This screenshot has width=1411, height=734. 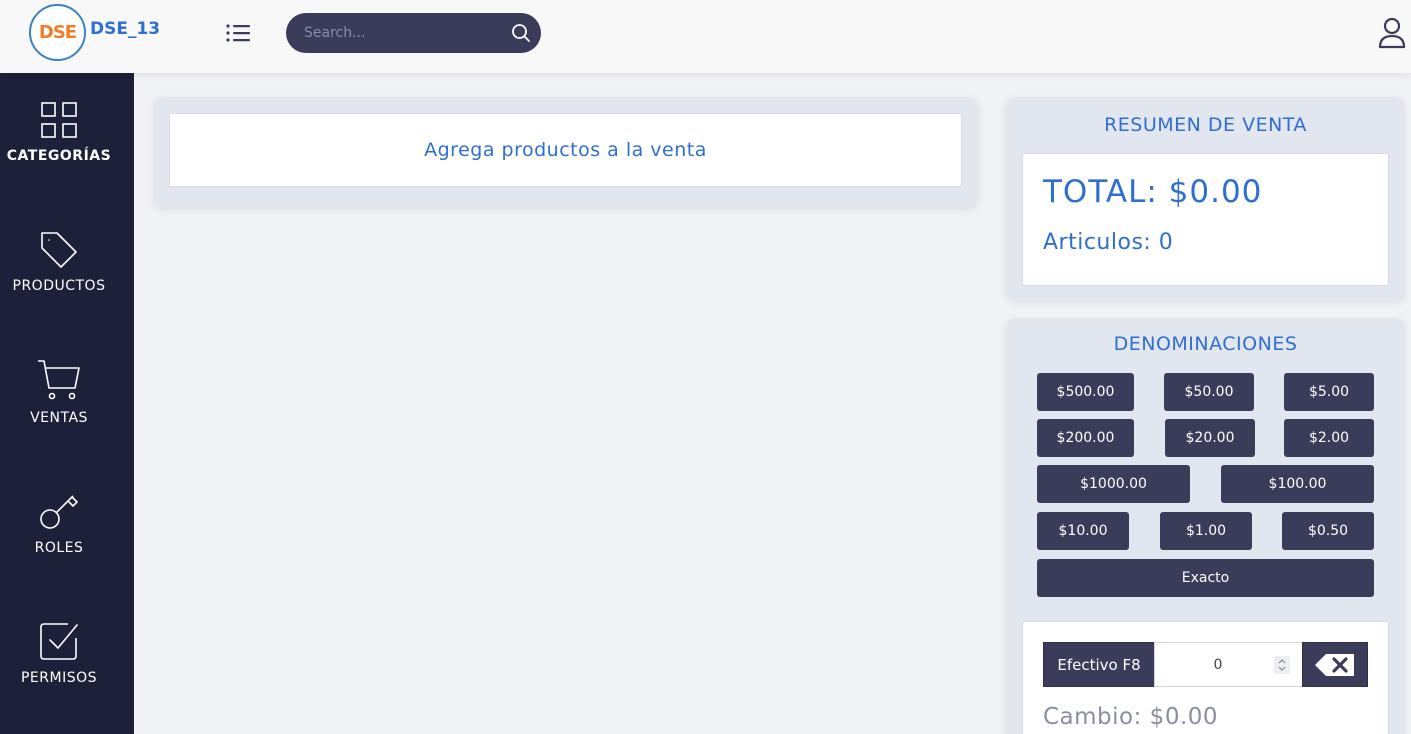 I want to click on sidebar-item-label: PERMISOS, so click(x=59, y=678).